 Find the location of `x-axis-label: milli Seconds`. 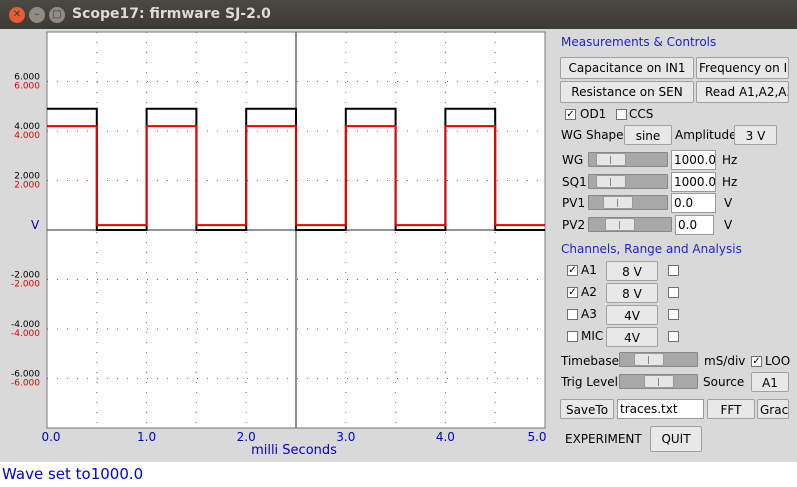

x-axis-label: milli Seconds is located at coordinates (294, 450).